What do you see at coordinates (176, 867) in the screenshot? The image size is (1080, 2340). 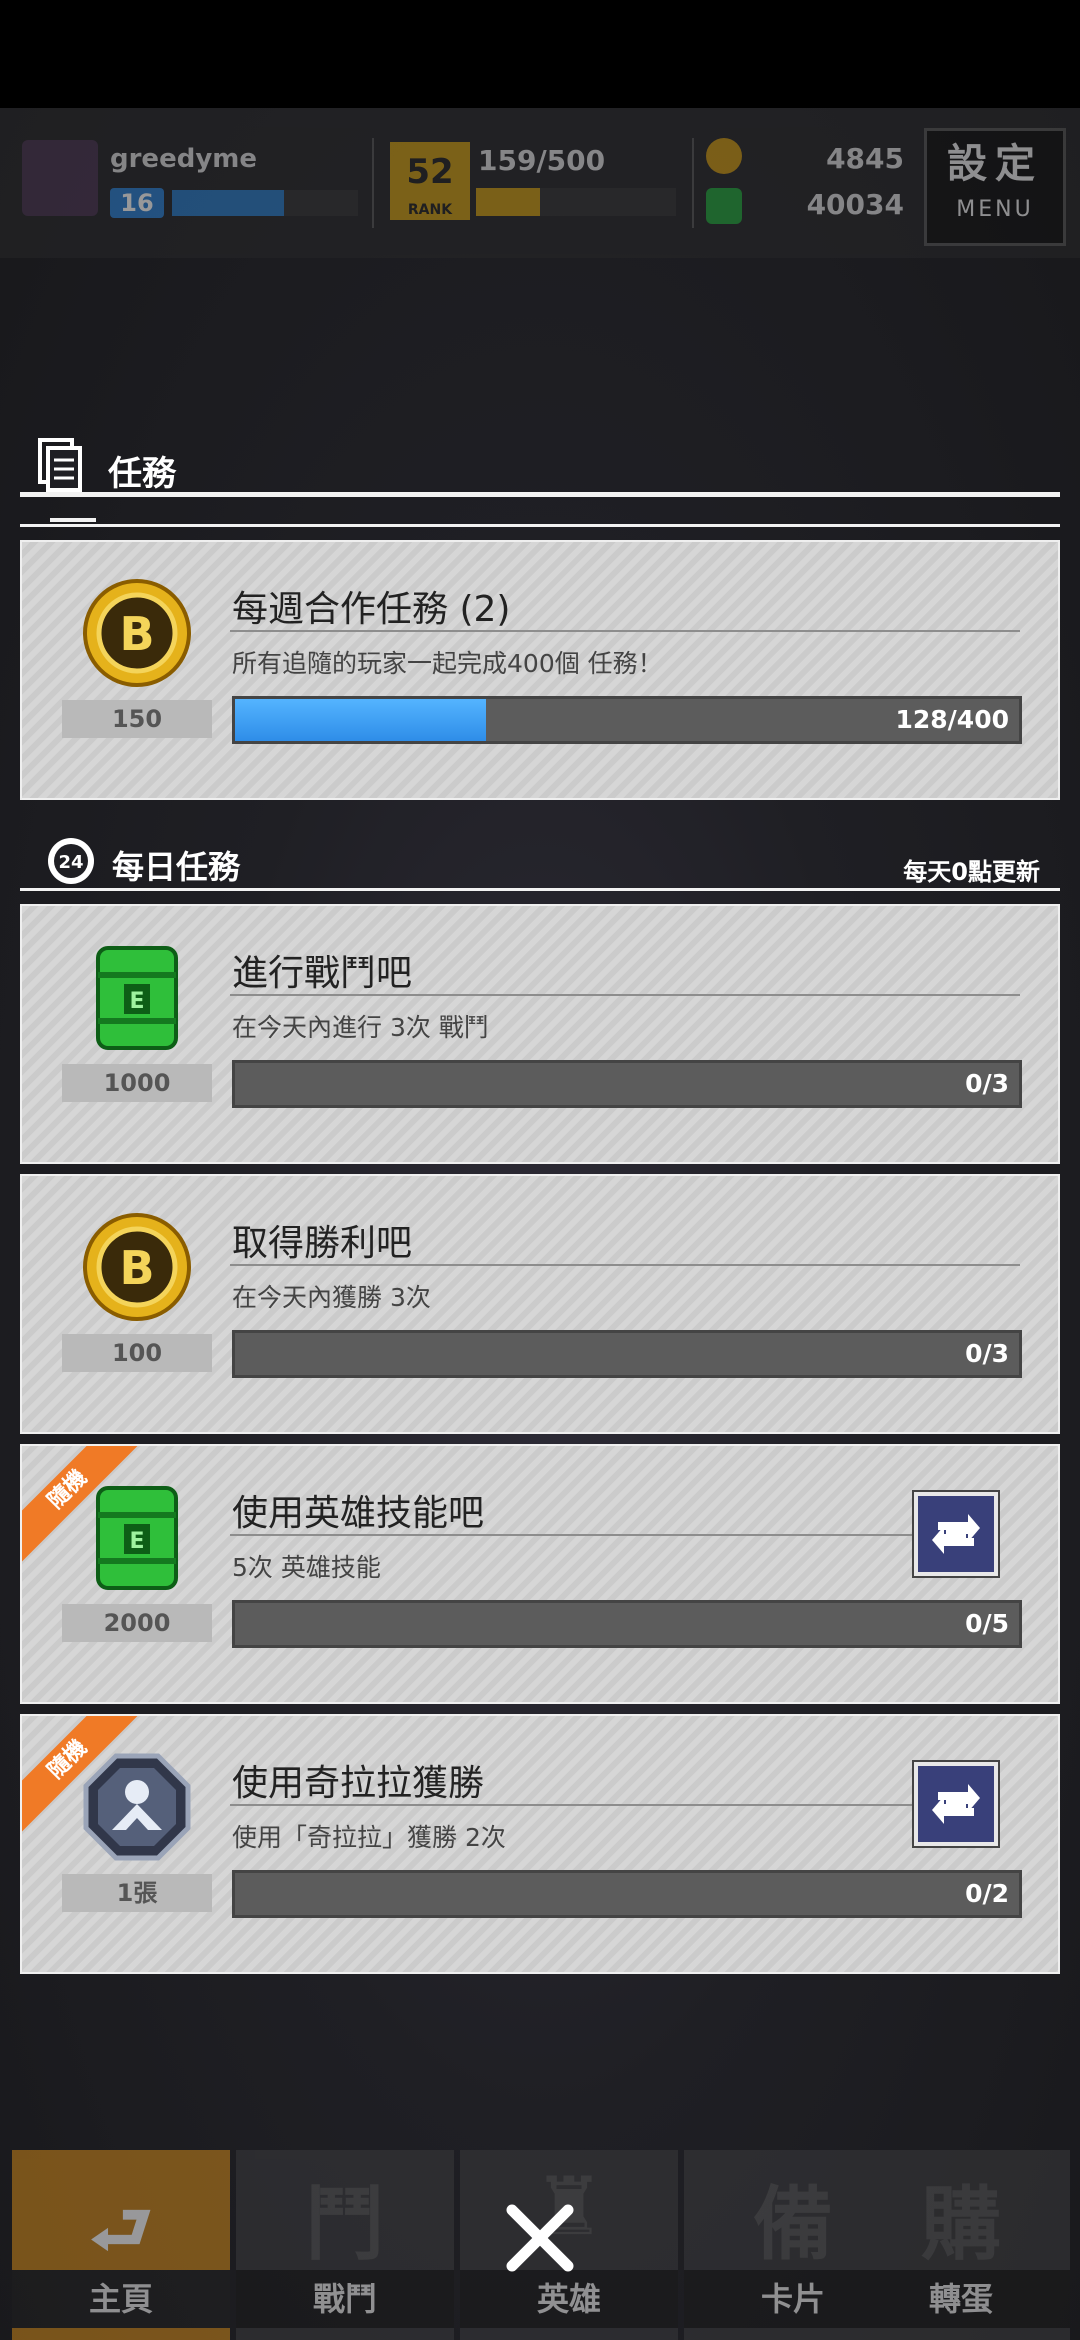 I see `section-title: 每日任務` at bounding box center [176, 867].